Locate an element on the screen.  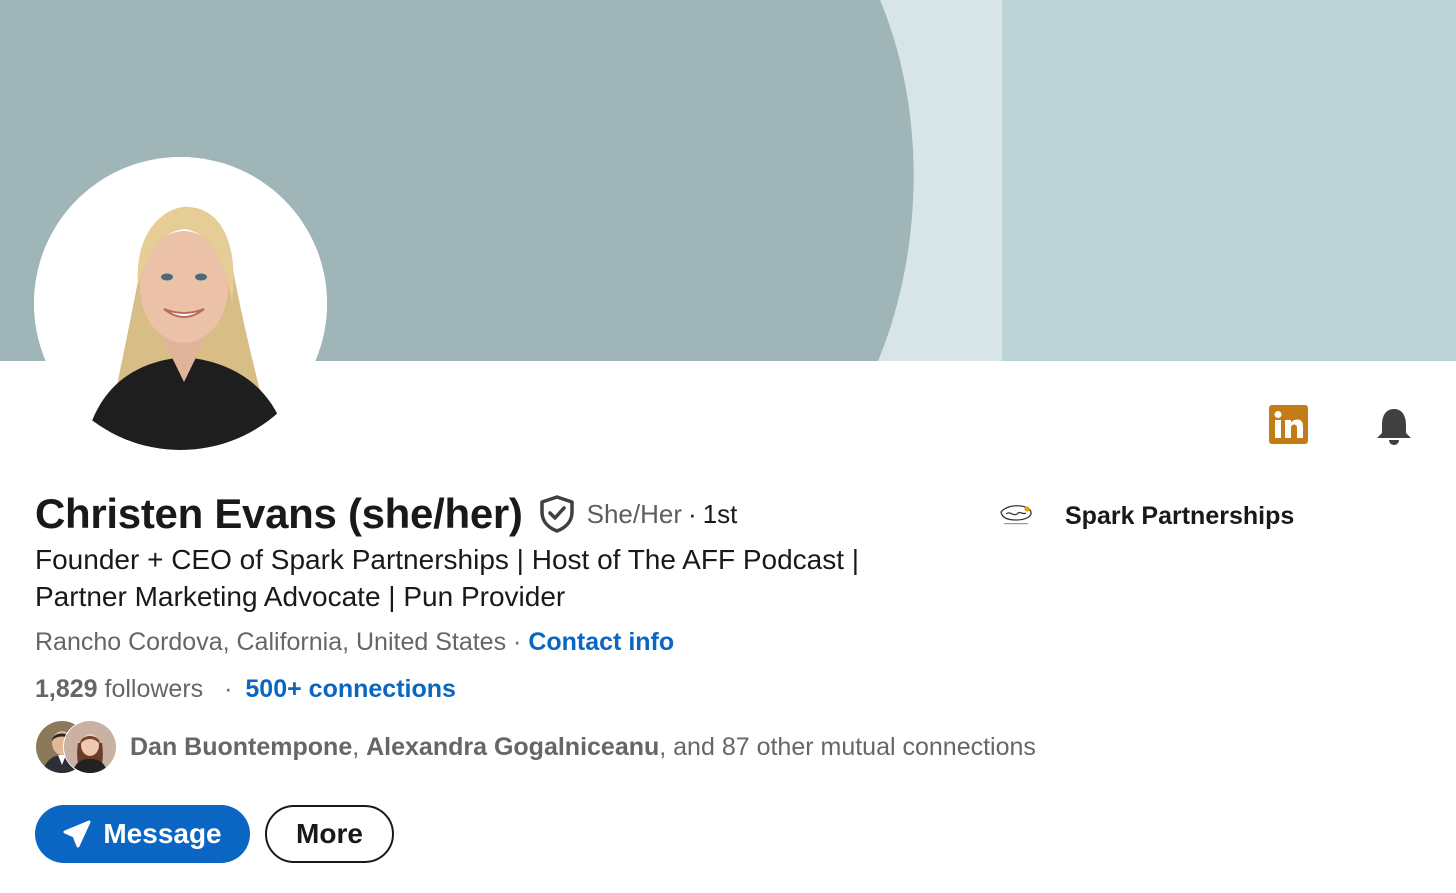
profile-name: Christen Evans (she/her) is located at coordinates (279, 513).